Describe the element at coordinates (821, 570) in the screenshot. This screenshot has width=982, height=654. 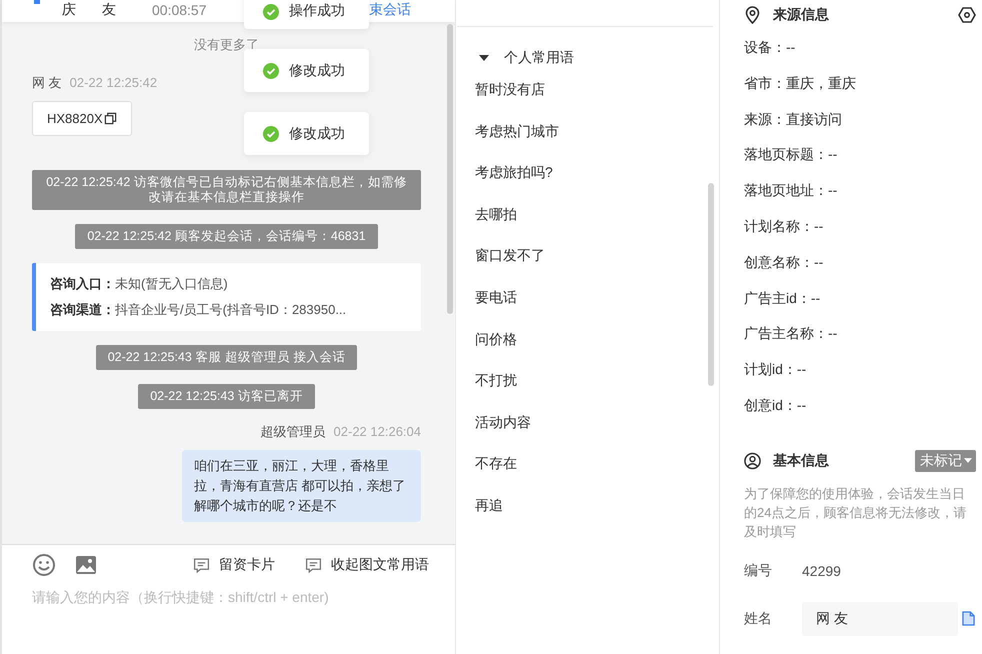
I see `field-value: 42299` at that location.